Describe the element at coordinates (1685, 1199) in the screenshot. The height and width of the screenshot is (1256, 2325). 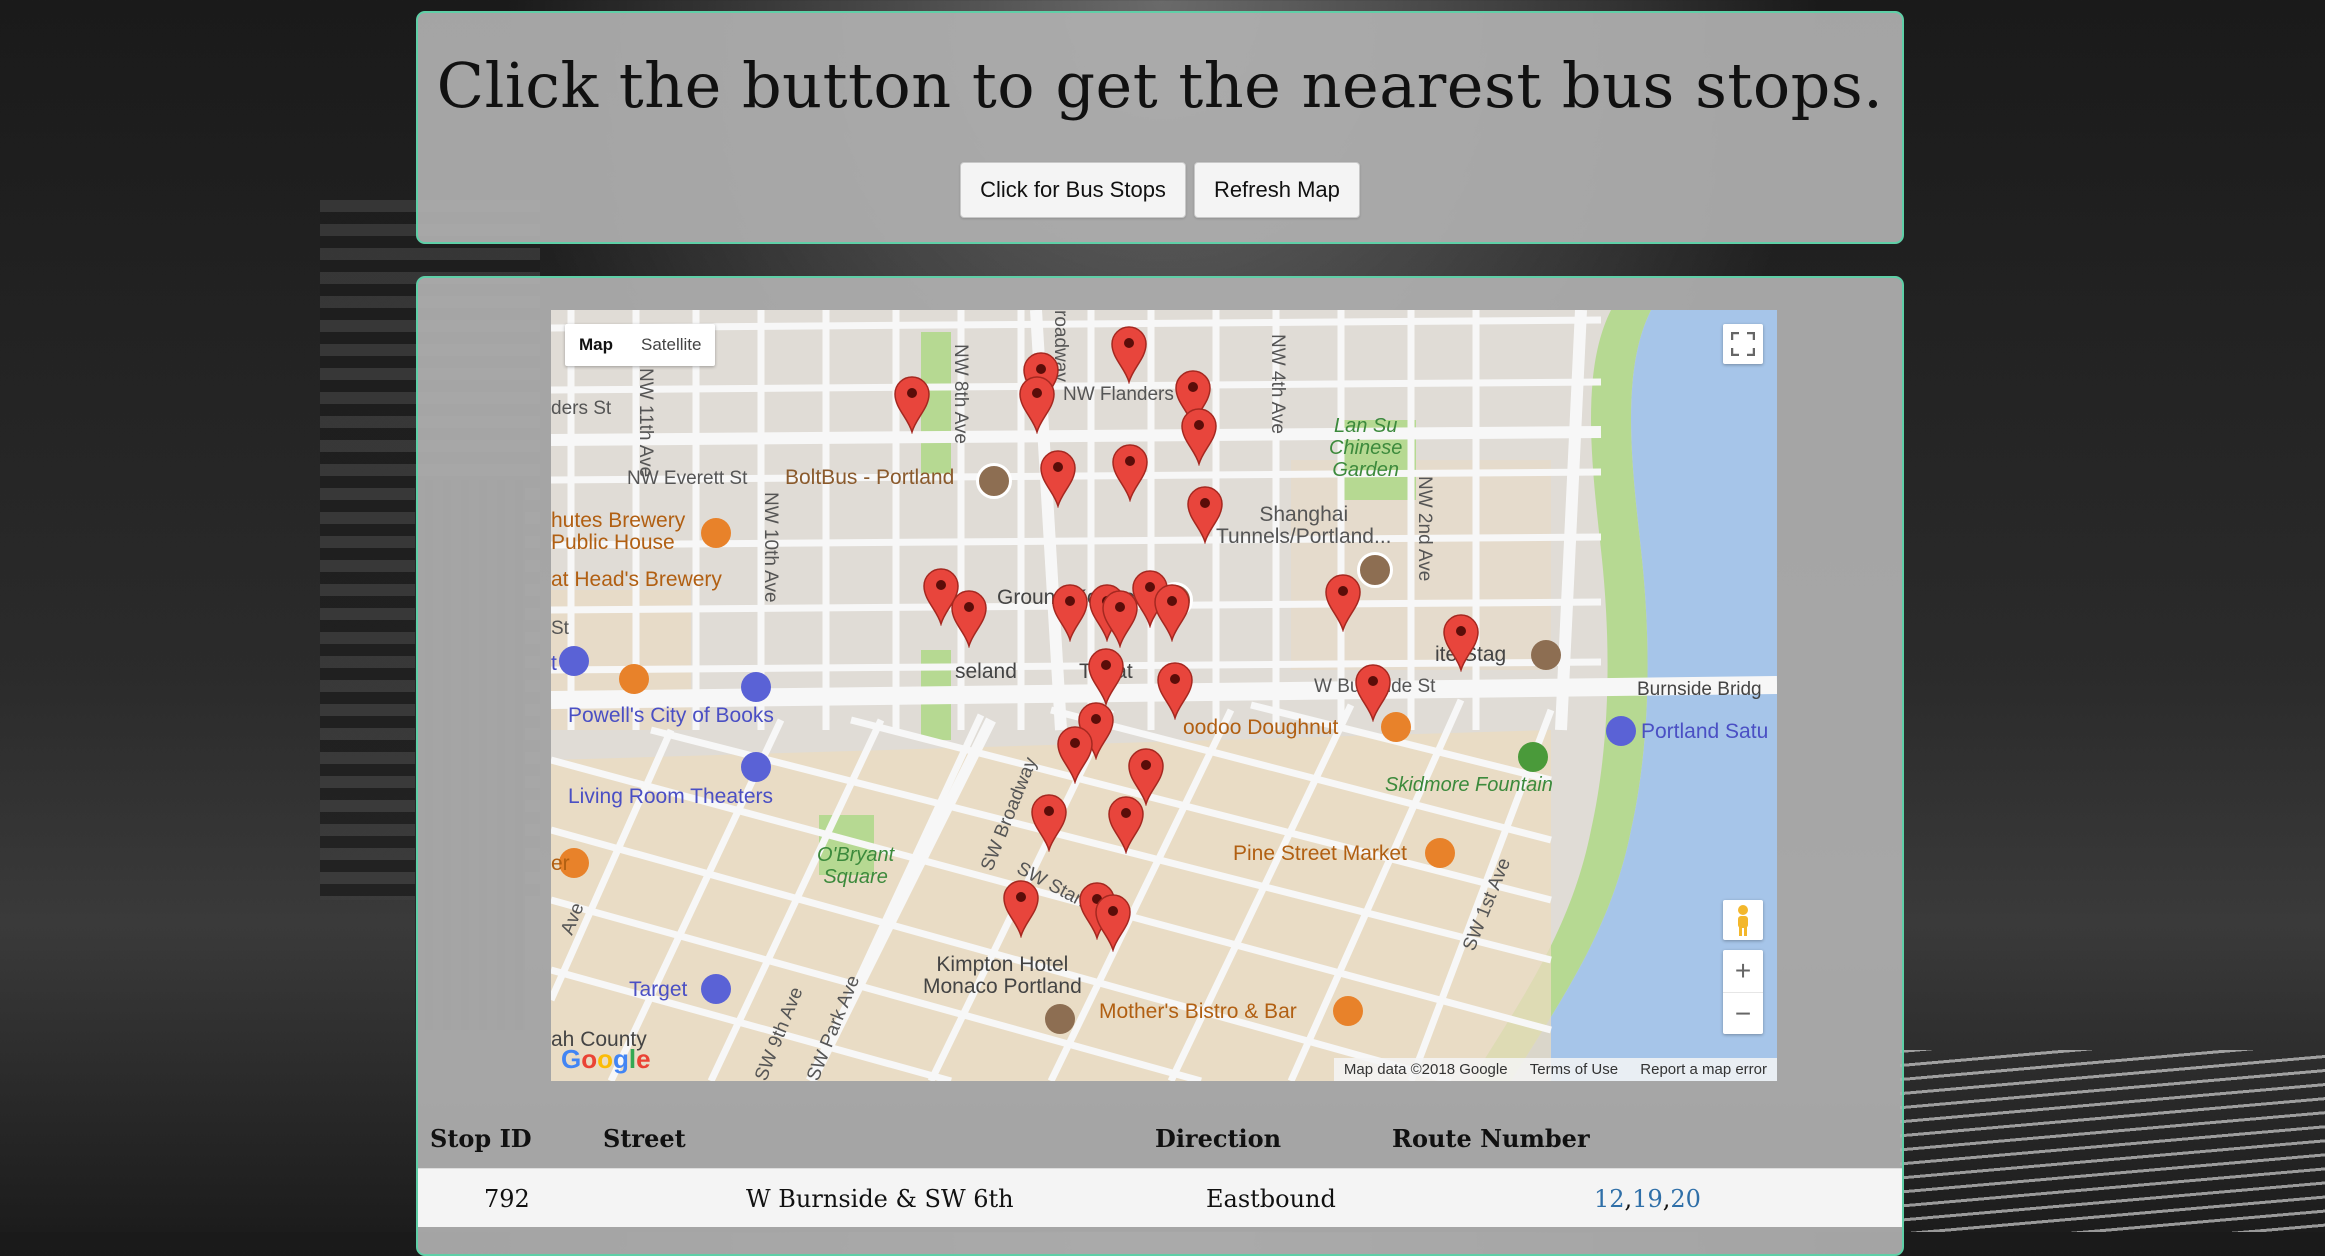
I see `route-link: 20` at that location.